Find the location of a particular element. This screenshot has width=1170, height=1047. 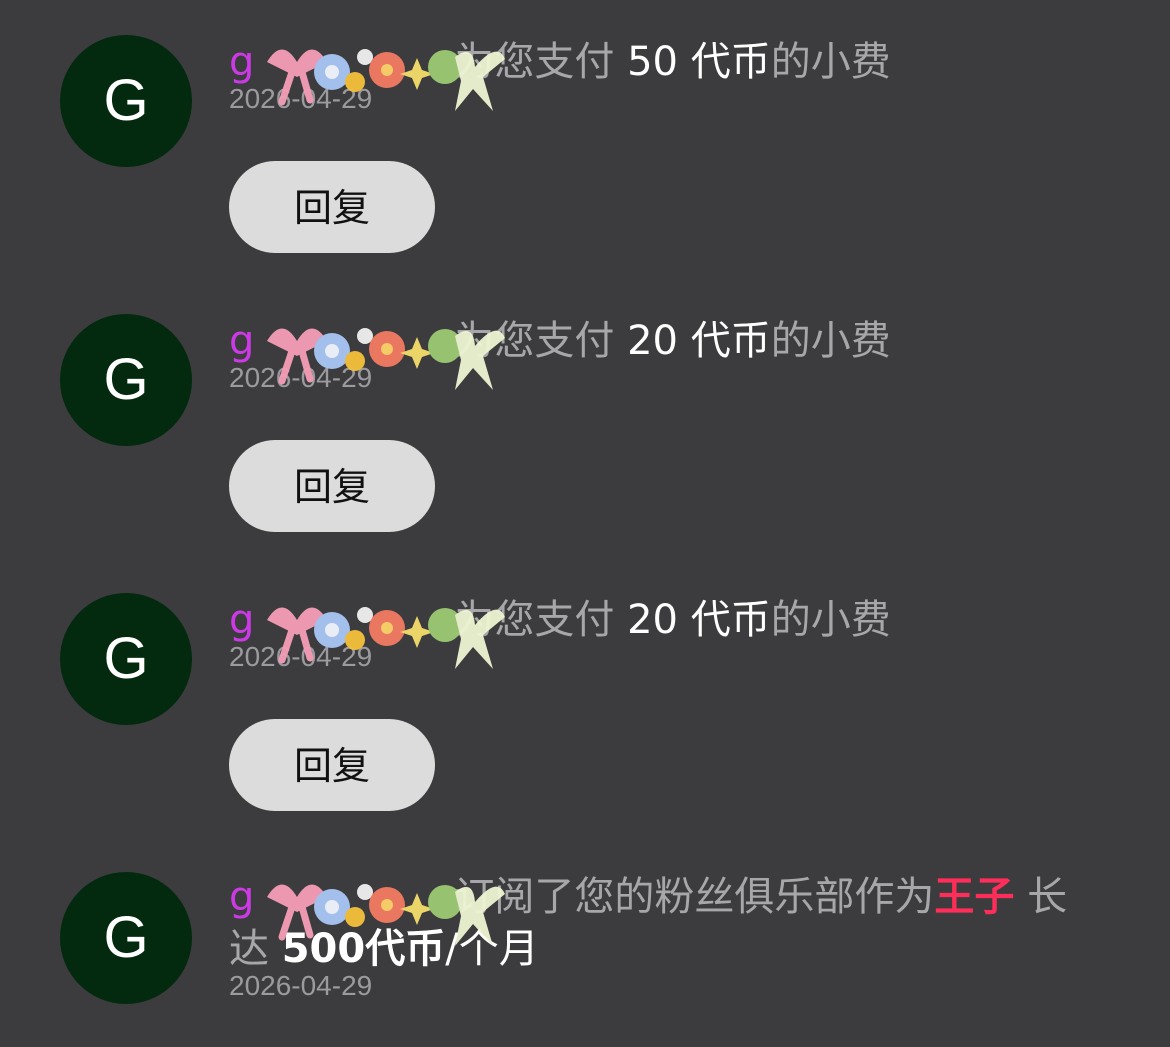

notification-message: g 订阅了您的粉丝俱乐部作为王子 长达 500代币/个月 is located at coordinates (659, 923).